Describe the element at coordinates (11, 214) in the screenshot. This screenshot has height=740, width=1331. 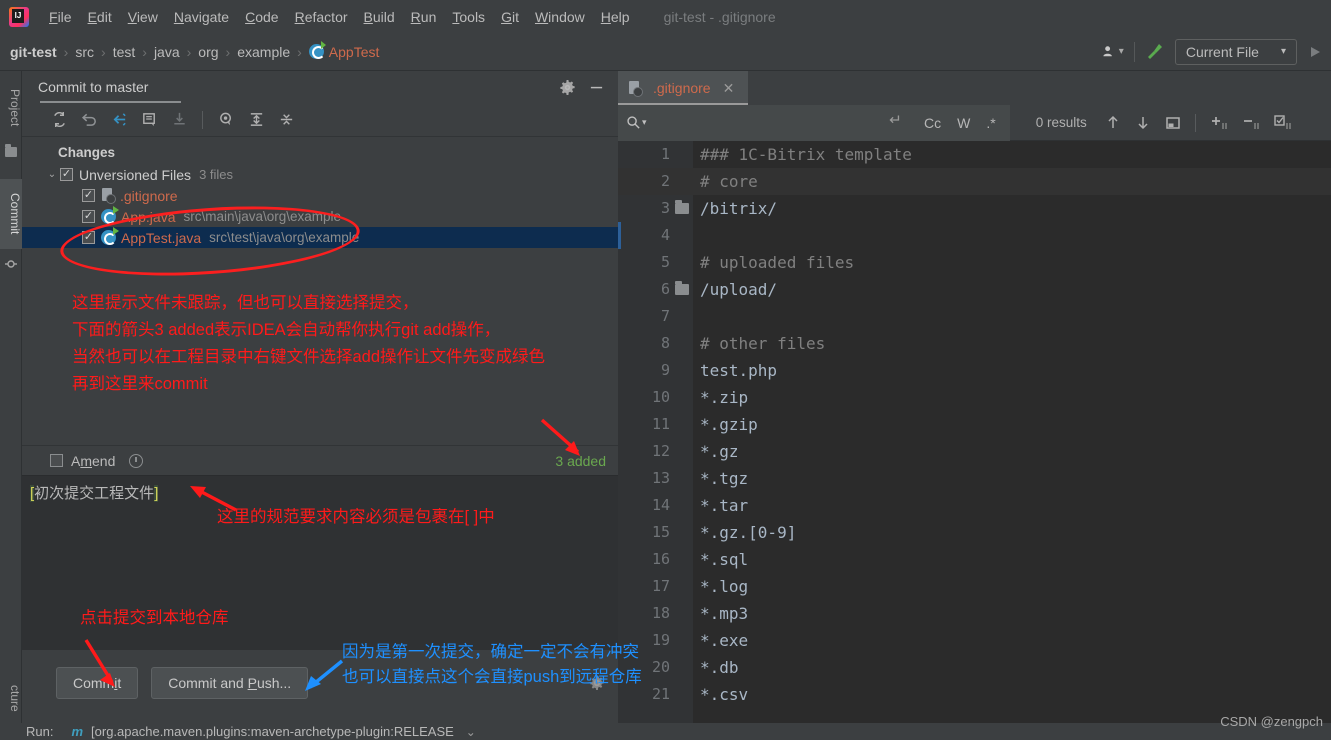
I see `sidebar-item-commit: Commit` at that location.